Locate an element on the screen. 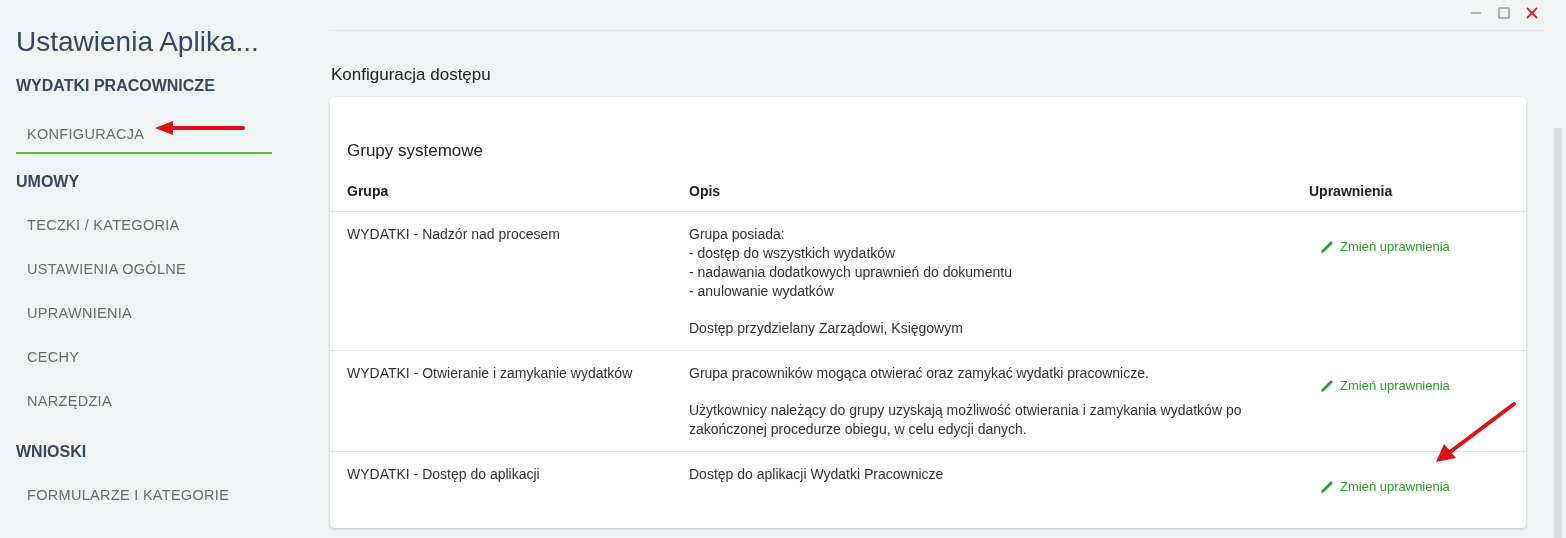  group-name: WYDATKI - Otwieranie i zamykanie wydatków is located at coordinates (490, 373).